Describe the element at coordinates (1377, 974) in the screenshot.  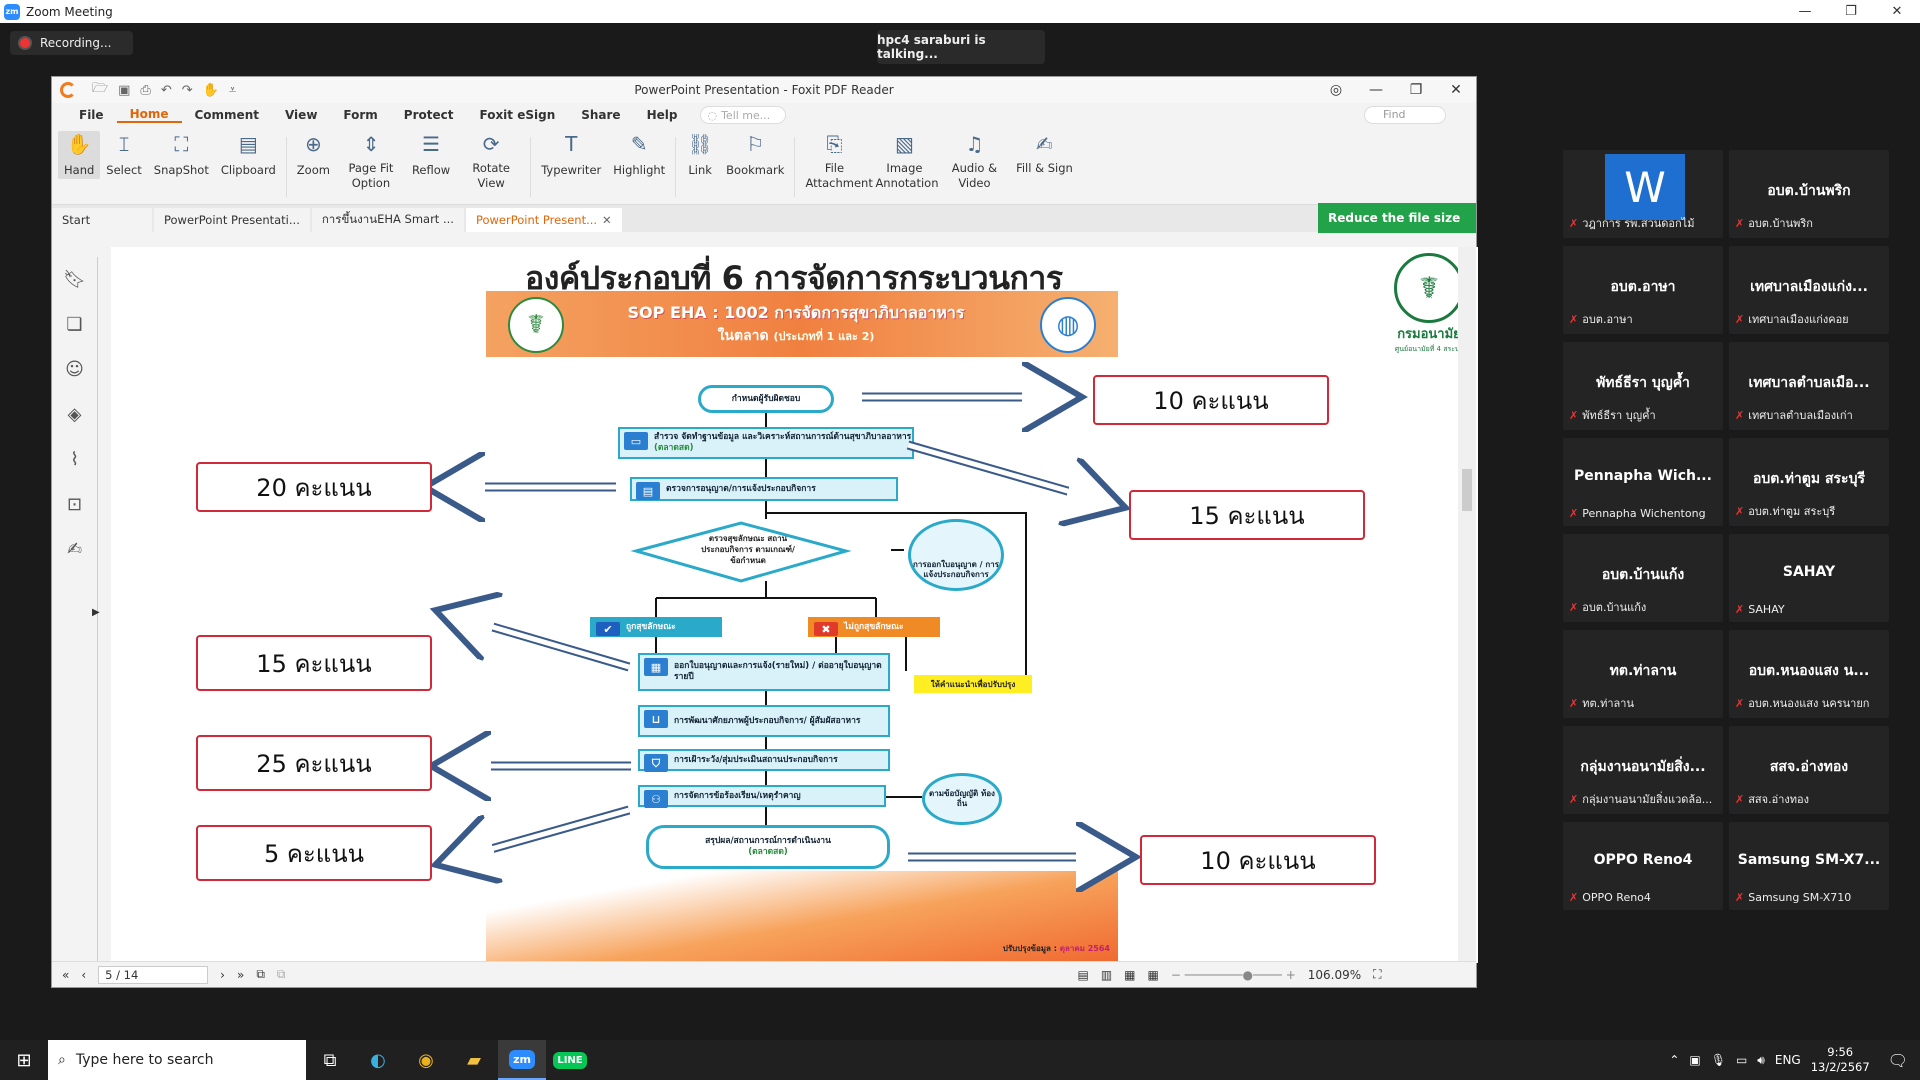
I see `fullscreen-icon: ⛶` at that location.